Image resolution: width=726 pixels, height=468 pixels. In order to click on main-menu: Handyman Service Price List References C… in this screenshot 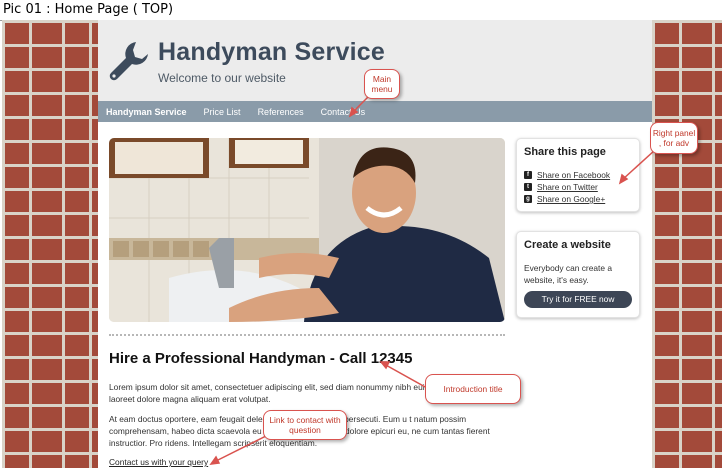, I will do `click(375, 111)`.